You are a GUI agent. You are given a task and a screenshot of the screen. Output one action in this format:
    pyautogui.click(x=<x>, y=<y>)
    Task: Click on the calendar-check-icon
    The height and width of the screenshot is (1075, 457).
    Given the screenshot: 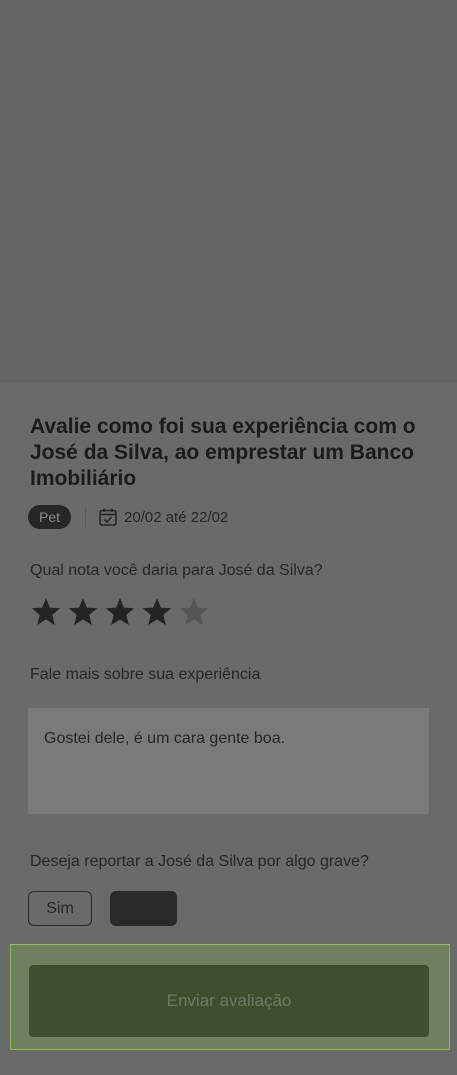 What is the action you would take?
    pyautogui.click(x=108, y=517)
    